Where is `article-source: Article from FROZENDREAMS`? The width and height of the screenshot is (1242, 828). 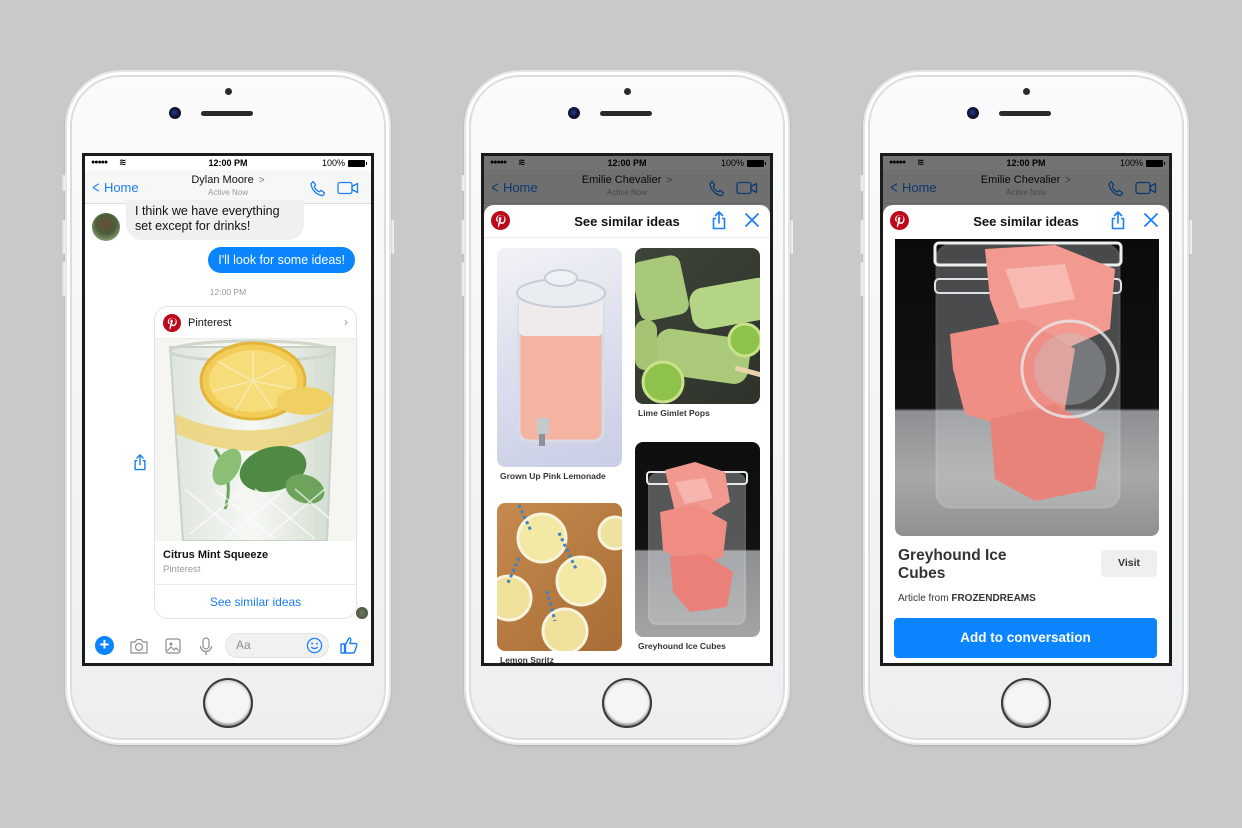
article-source: Article from FROZENDREAMS is located at coordinates (967, 598).